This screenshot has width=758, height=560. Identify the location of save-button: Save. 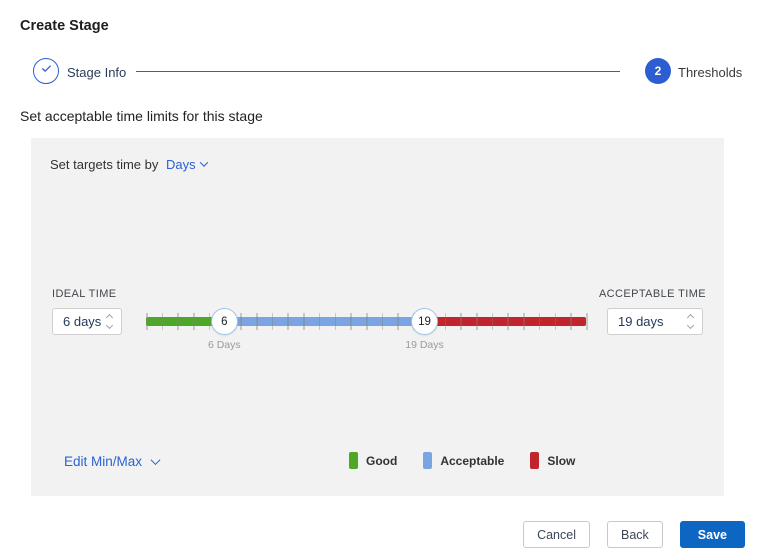
(712, 534).